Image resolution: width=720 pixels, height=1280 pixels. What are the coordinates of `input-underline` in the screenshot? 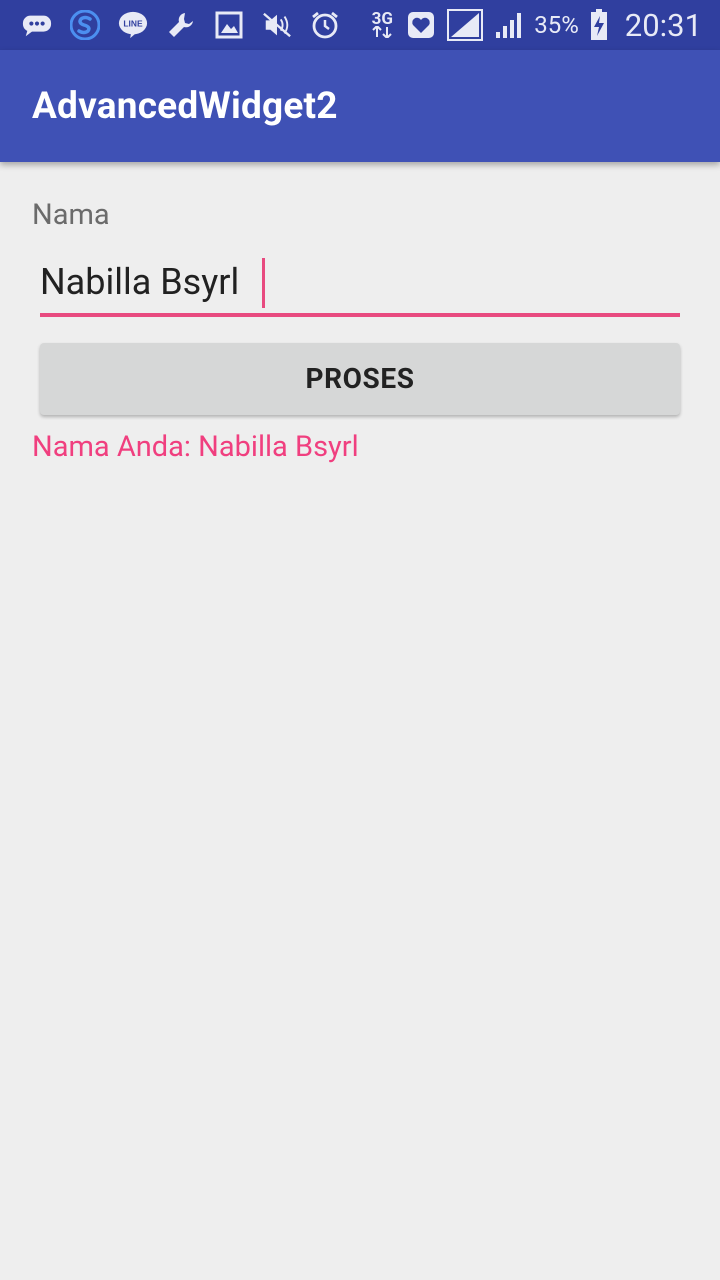 It's located at (360, 315).